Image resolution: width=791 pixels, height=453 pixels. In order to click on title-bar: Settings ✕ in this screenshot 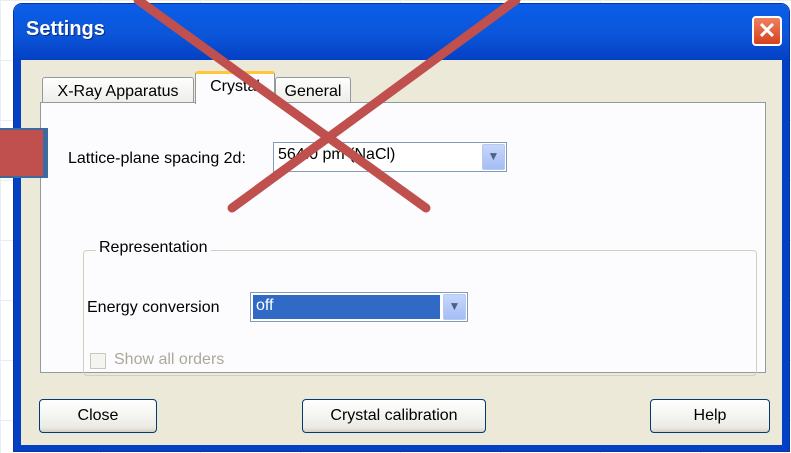, I will do `click(401, 32)`.